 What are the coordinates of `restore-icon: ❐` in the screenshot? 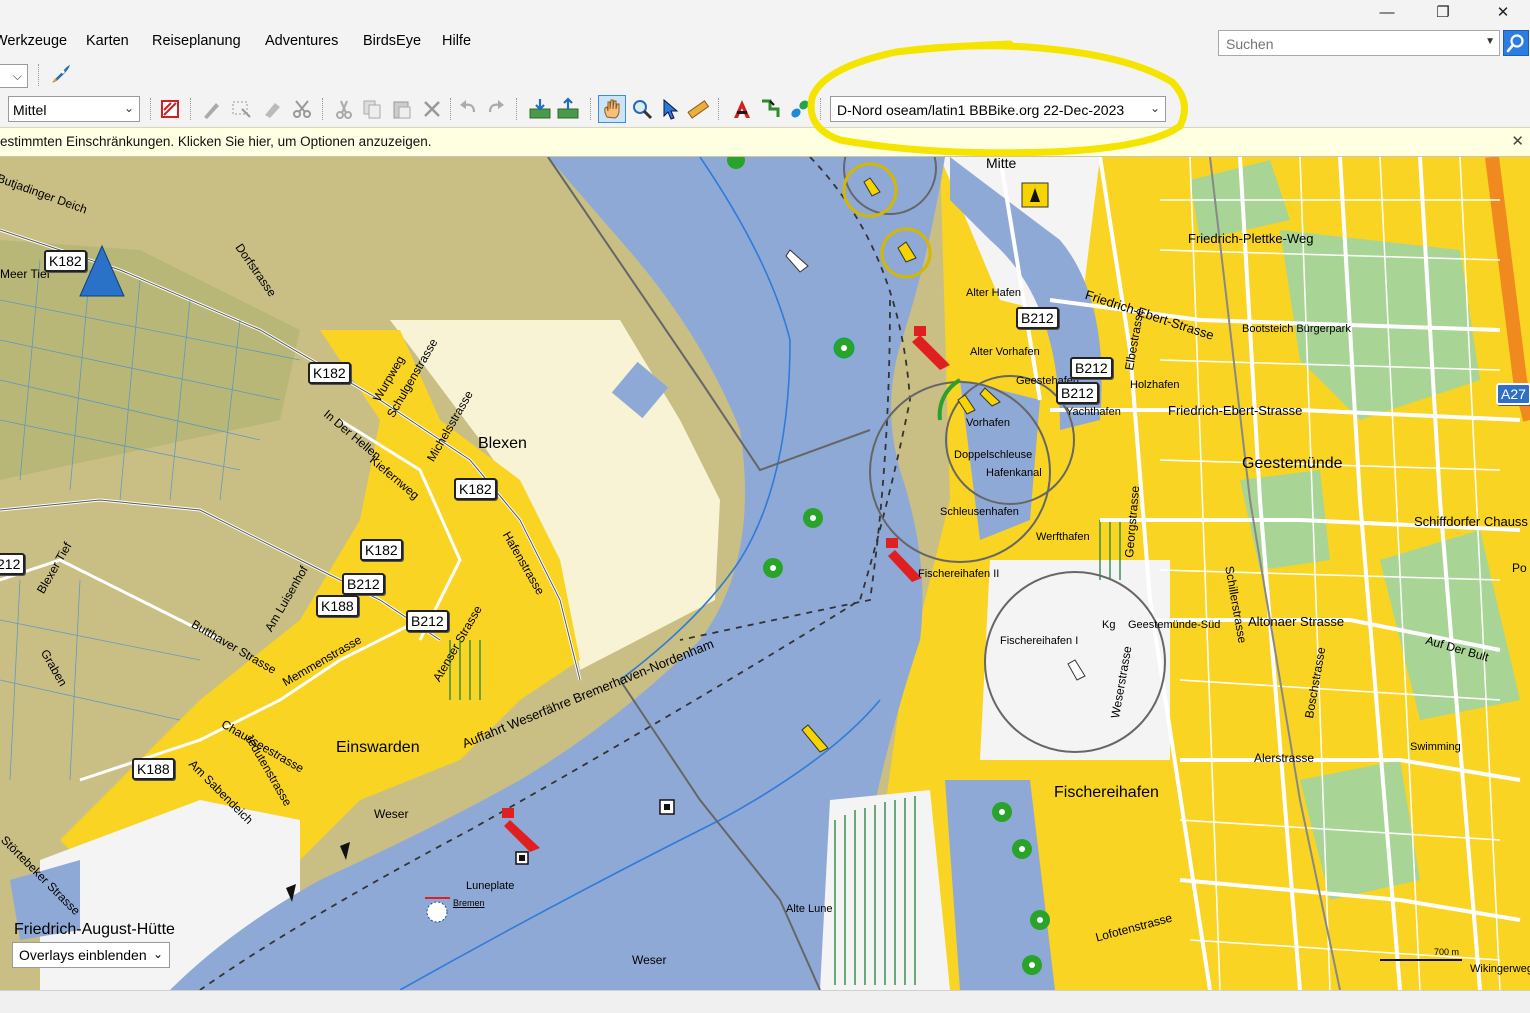 It's located at (1443, 13).